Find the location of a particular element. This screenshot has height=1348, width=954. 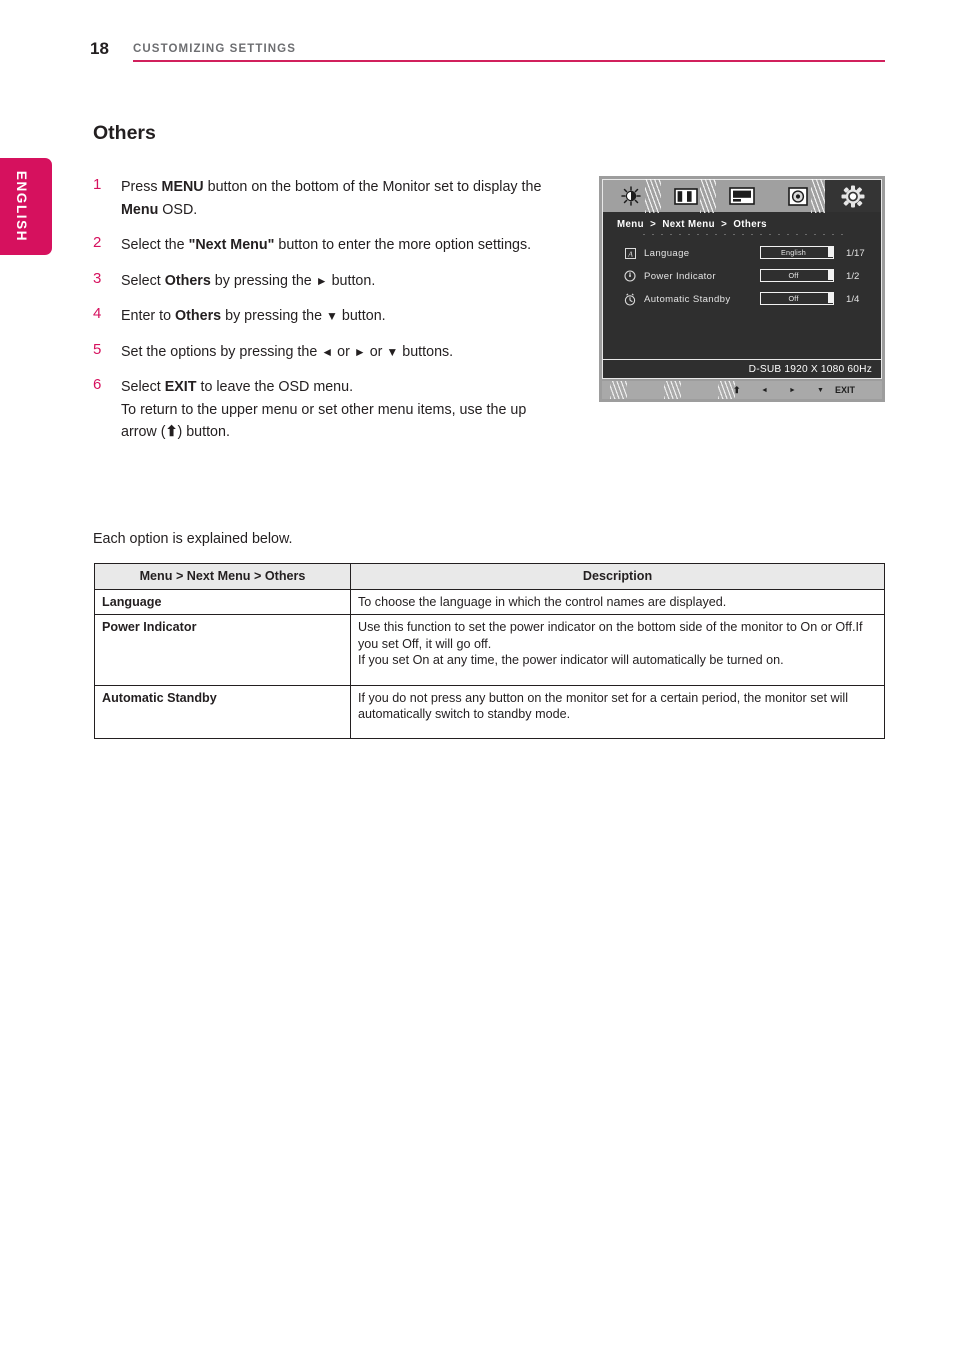

gear-settings-icon is located at coordinates (853, 196).